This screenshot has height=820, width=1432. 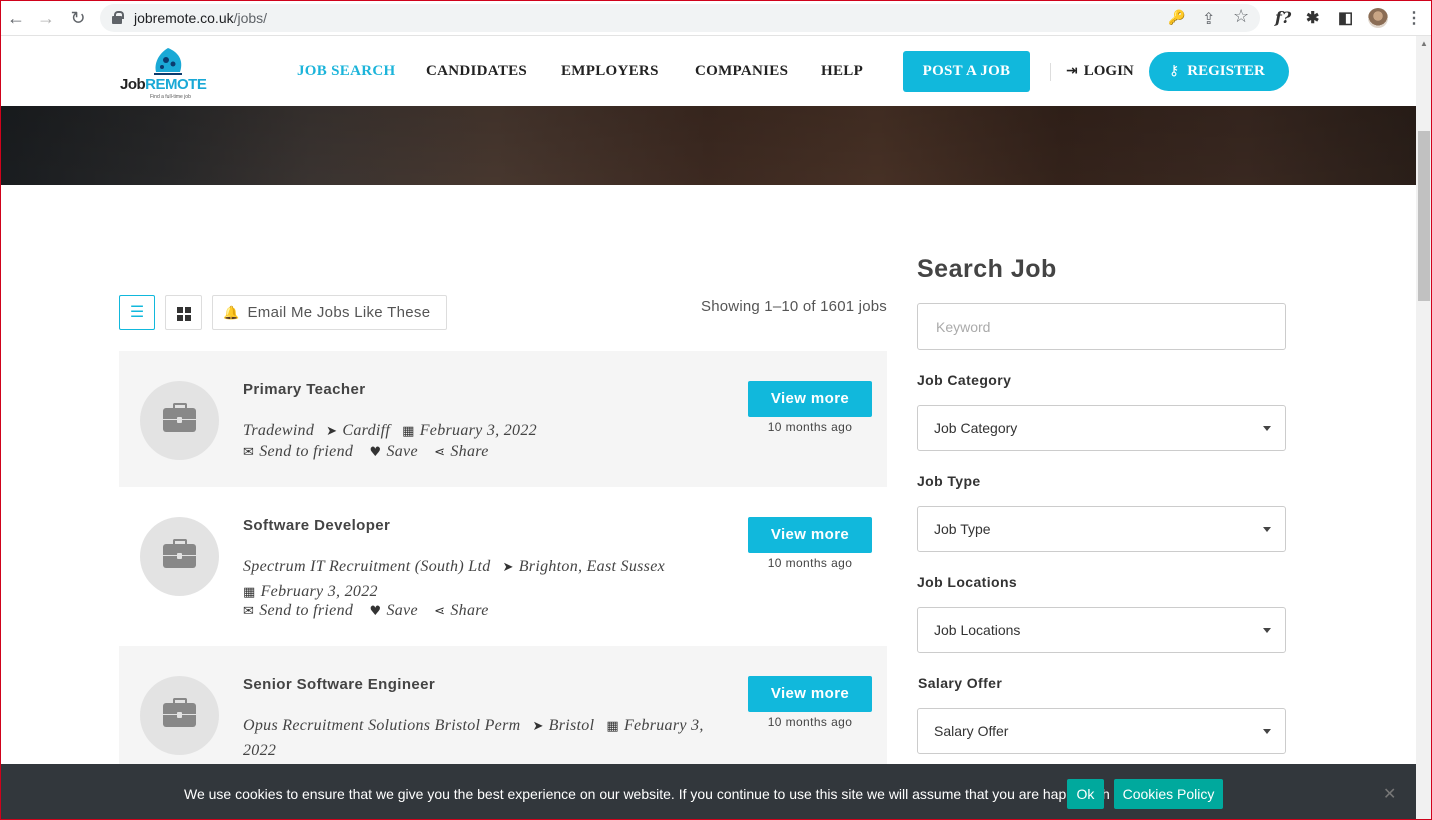 What do you see at coordinates (794, 306) in the screenshot?
I see `results-count: Showing 1–10 of 1601 jobs` at bounding box center [794, 306].